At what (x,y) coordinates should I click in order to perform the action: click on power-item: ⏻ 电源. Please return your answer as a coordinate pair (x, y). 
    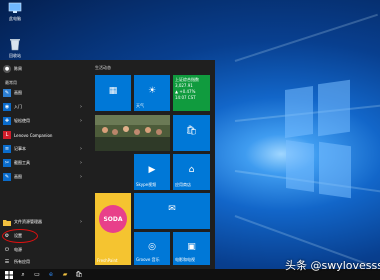
    Looking at the image, I should click on (45, 250).